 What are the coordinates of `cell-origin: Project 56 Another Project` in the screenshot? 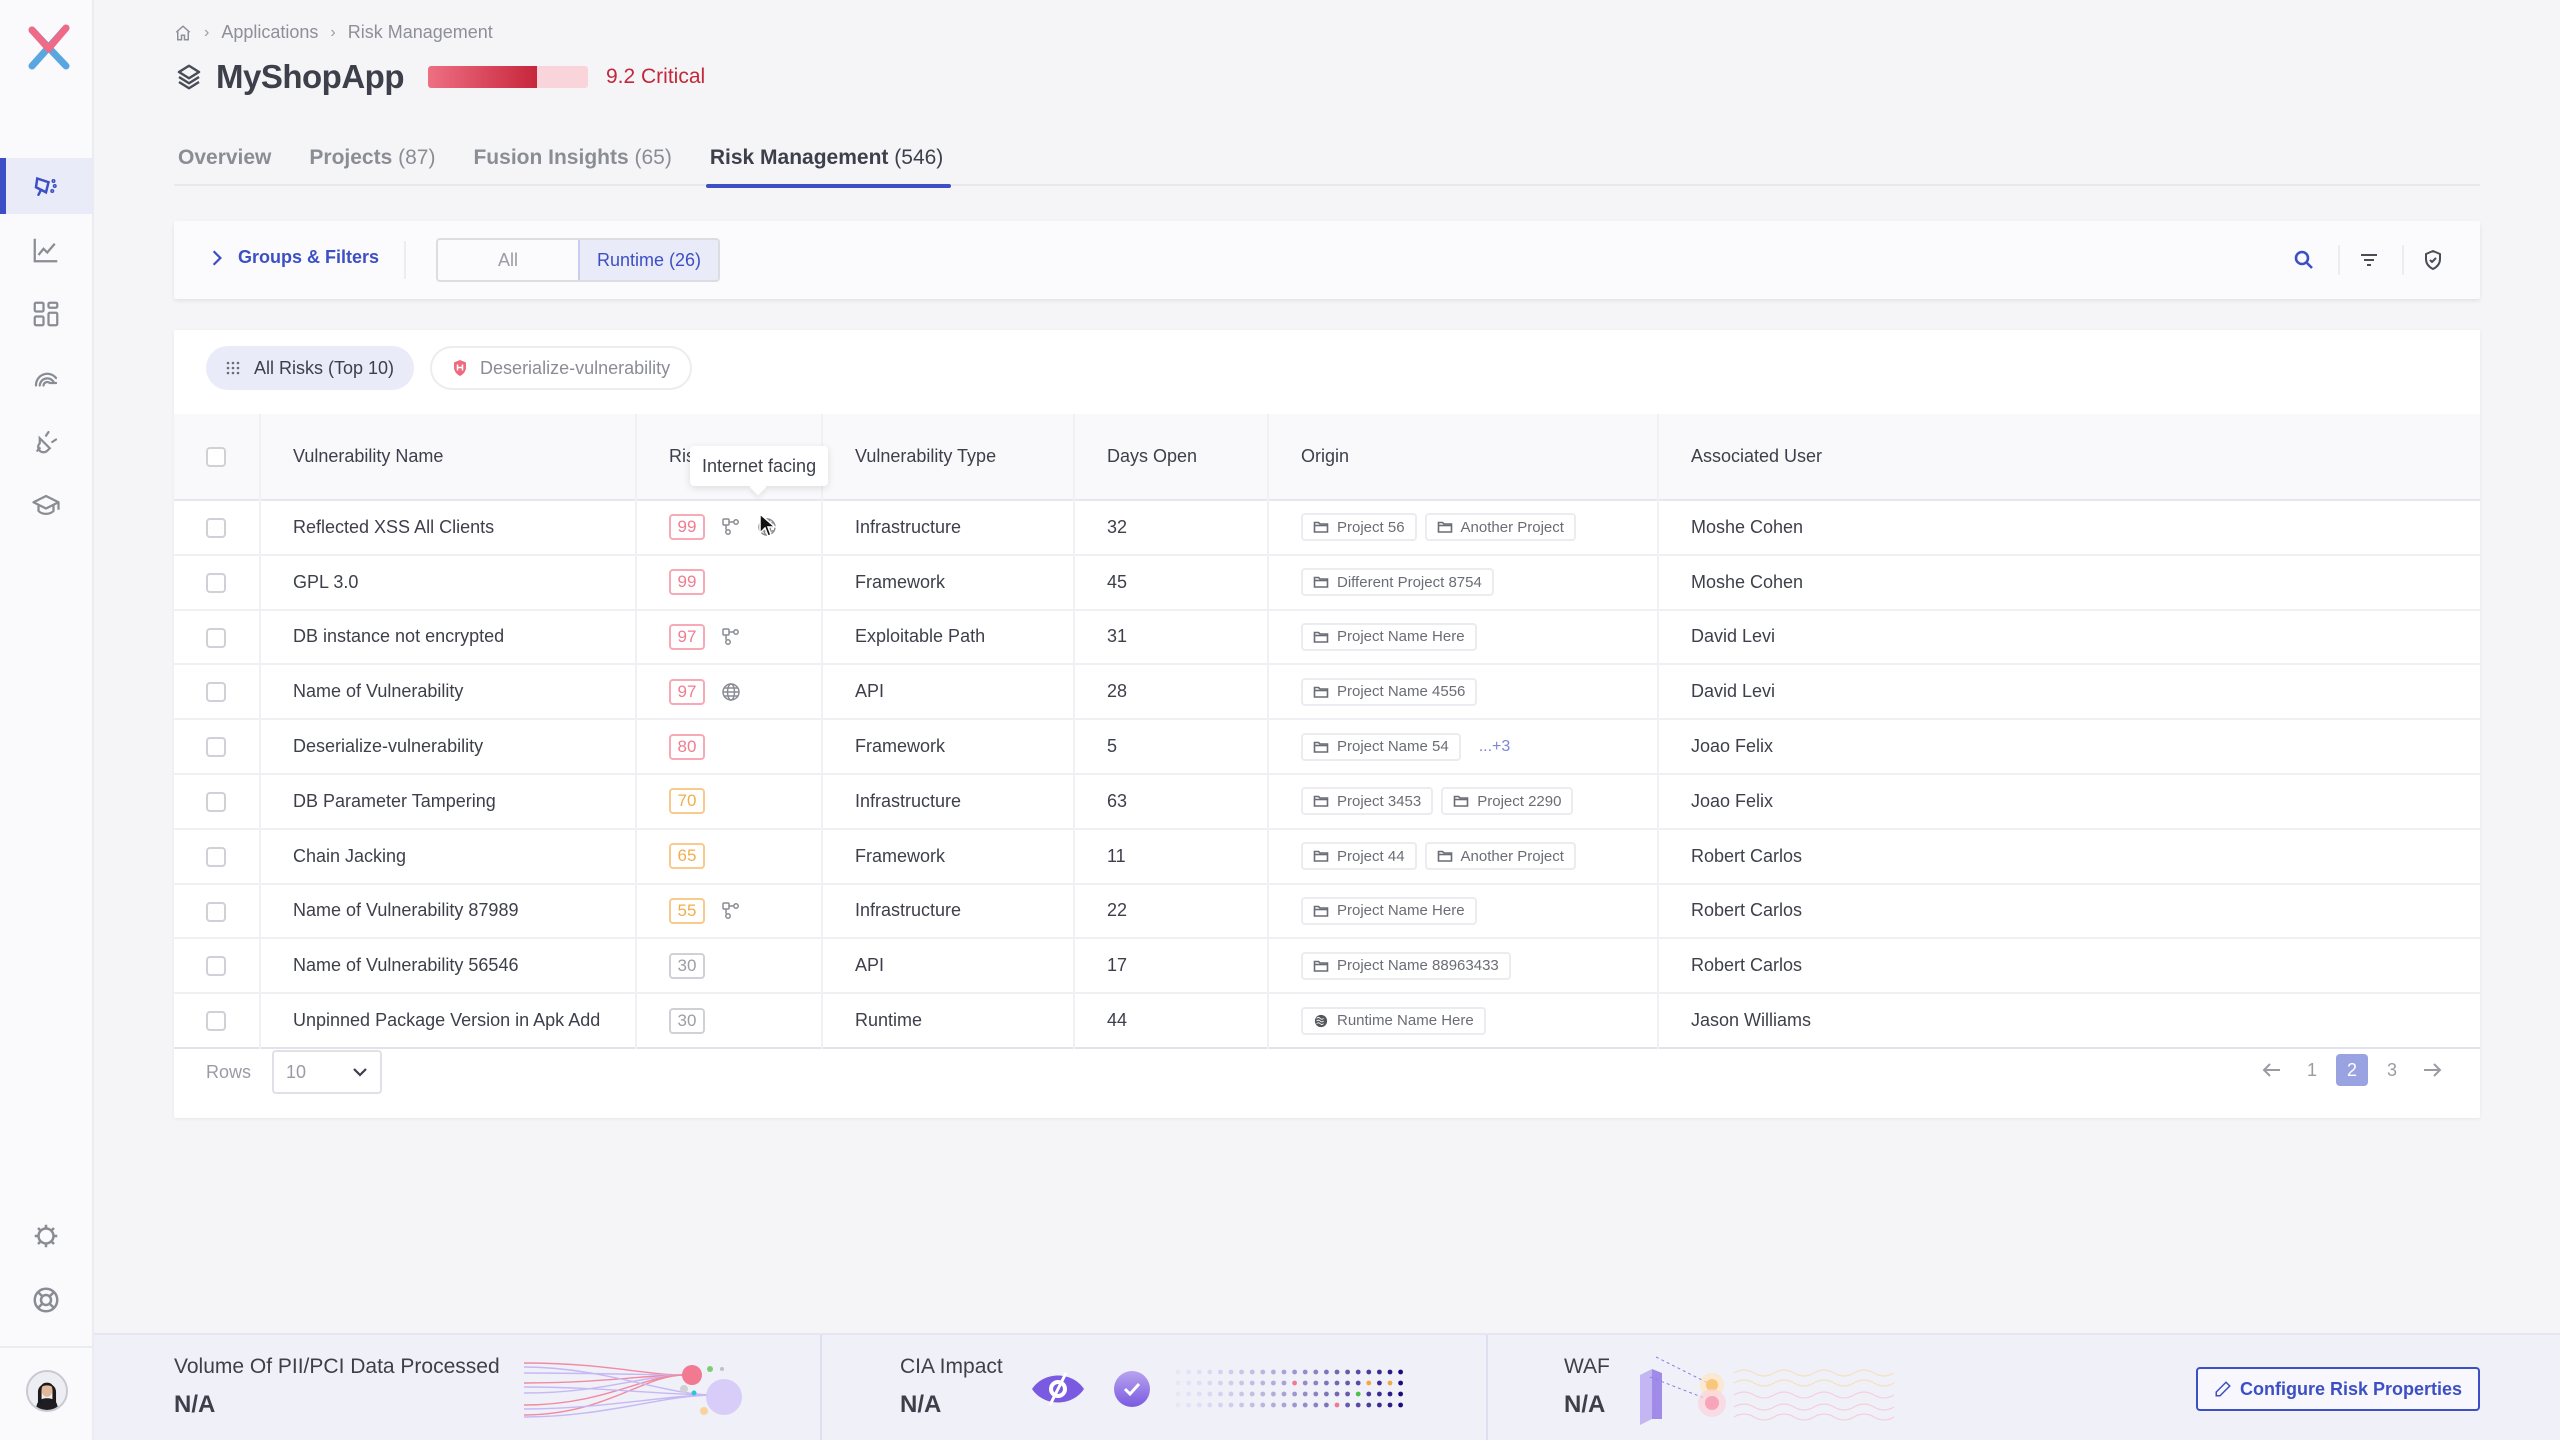 It's located at (1463, 527).